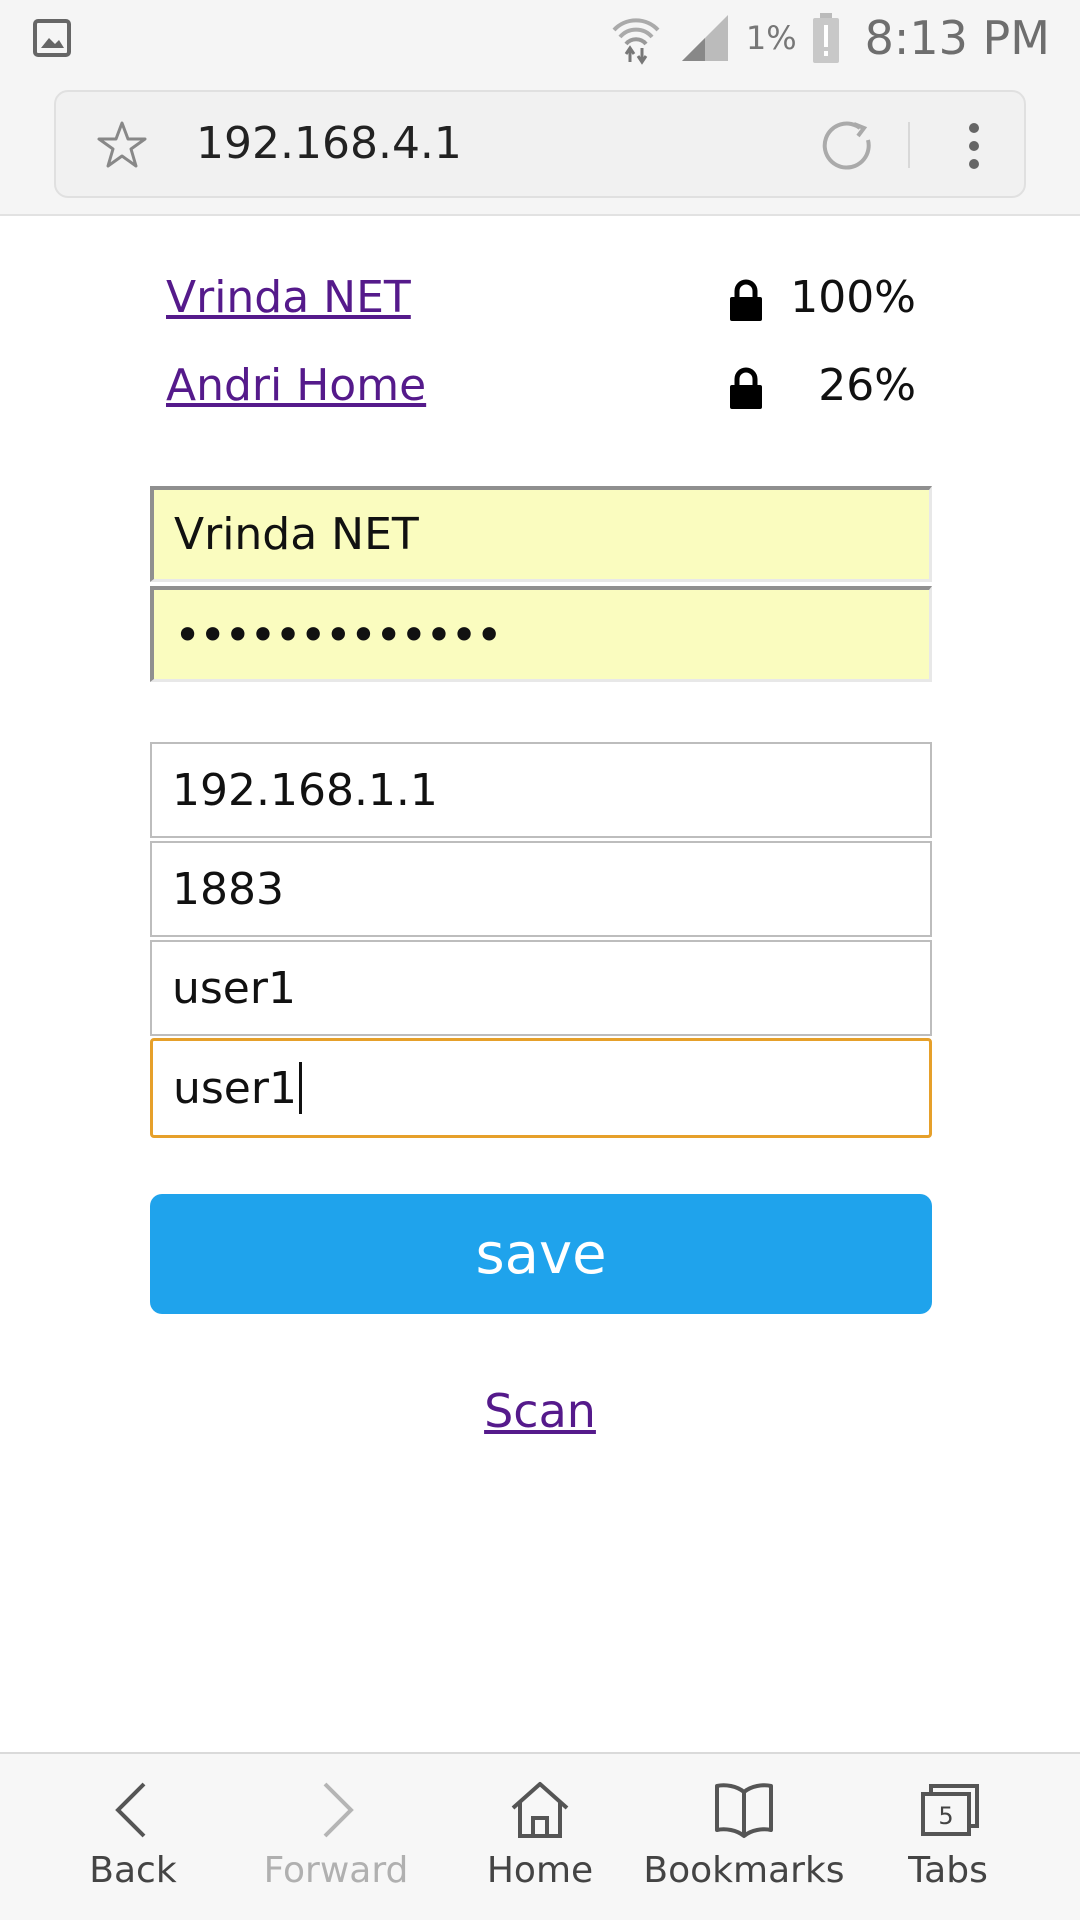 This screenshot has width=1080, height=1922. Describe the element at coordinates (235, 1088) in the screenshot. I see `user-password-value: user1` at that location.